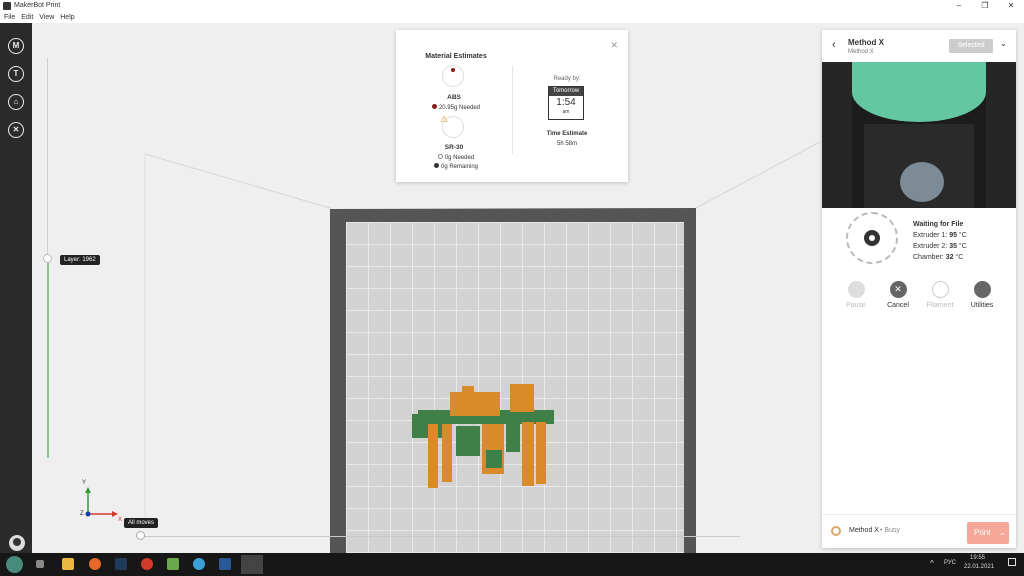  What do you see at coordinates (961, 246) in the screenshot?
I see `ext2-unit: °C` at bounding box center [961, 246].